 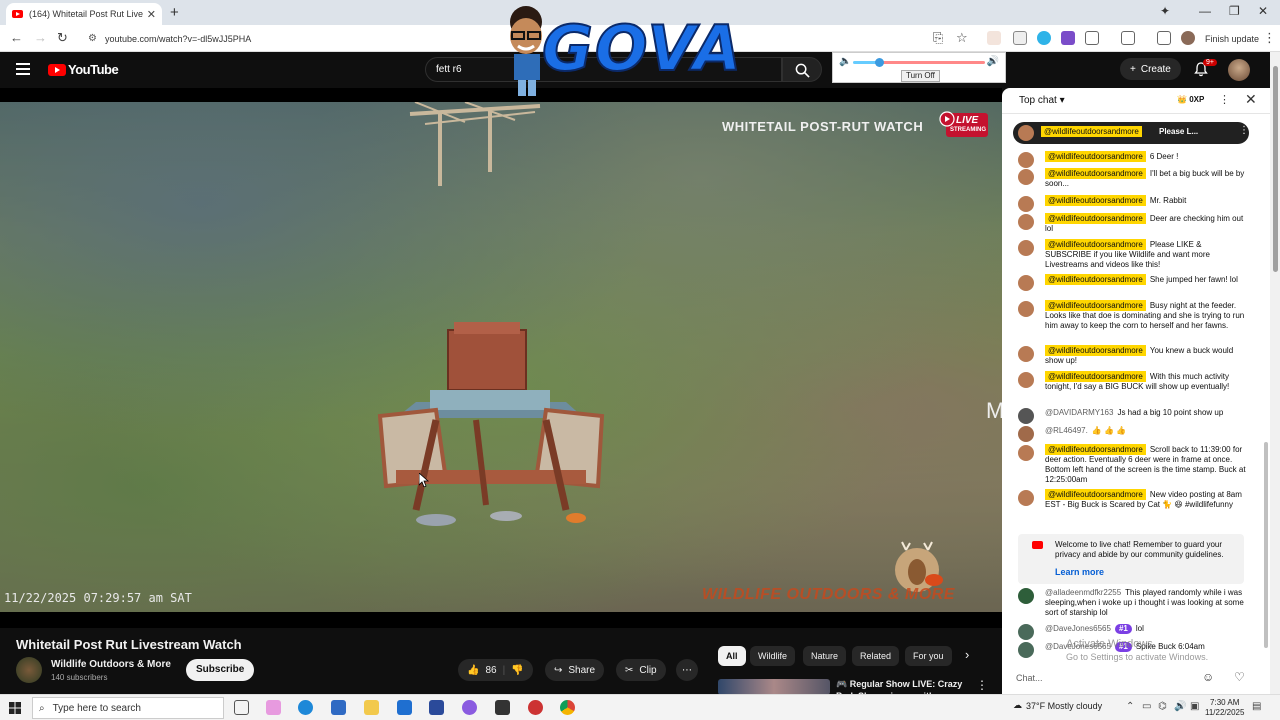 I want to click on minimize-icon: —, so click(x=1205, y=11).